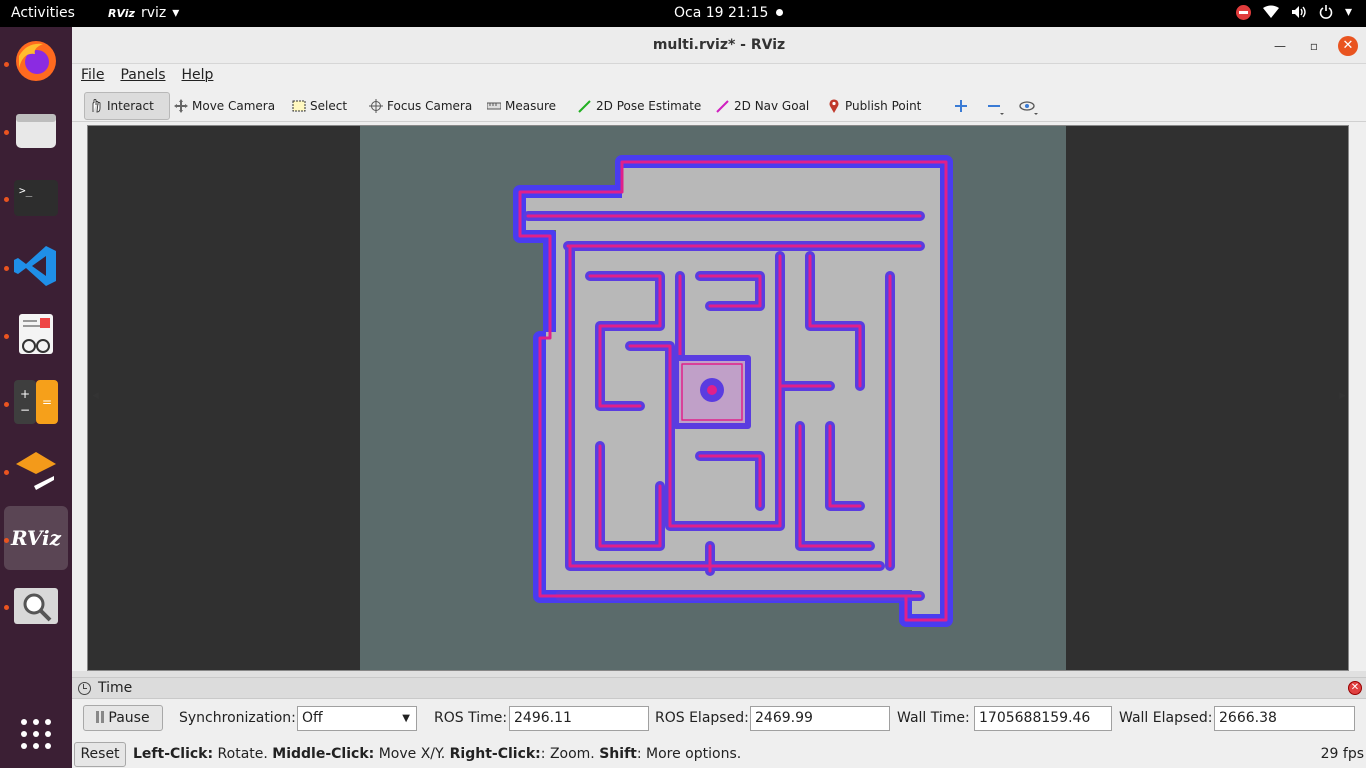 The image size is (1366, 768). I want to click on minimize-icon: —, so click(1280, 46).